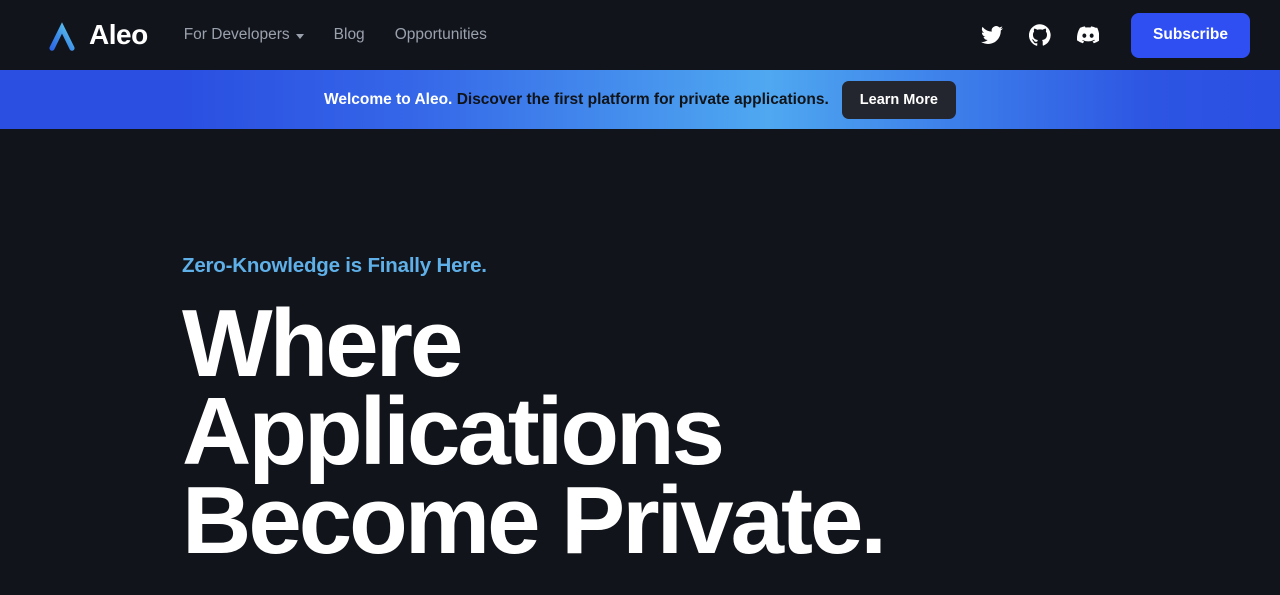 The width and height of the screenshot is (1280, 595). Describe the element at coordinates (534, 520) in the screenshot. I see `headline-line-3: Become Private.` at that location.